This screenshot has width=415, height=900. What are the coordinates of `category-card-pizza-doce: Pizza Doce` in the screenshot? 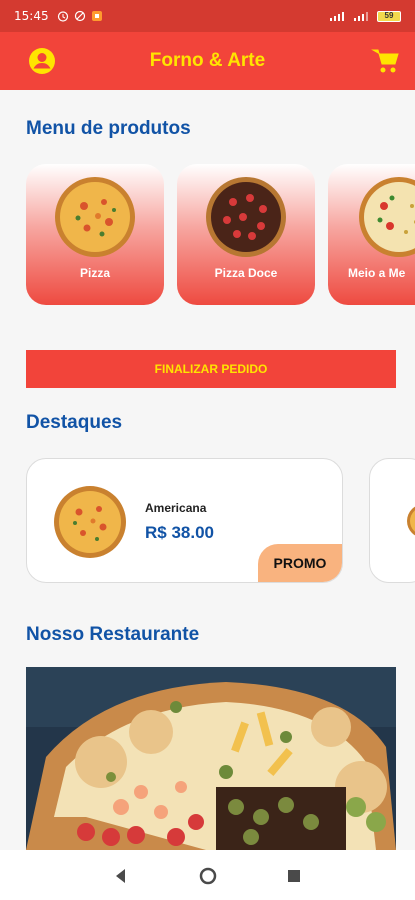 It's located at (246, 234).